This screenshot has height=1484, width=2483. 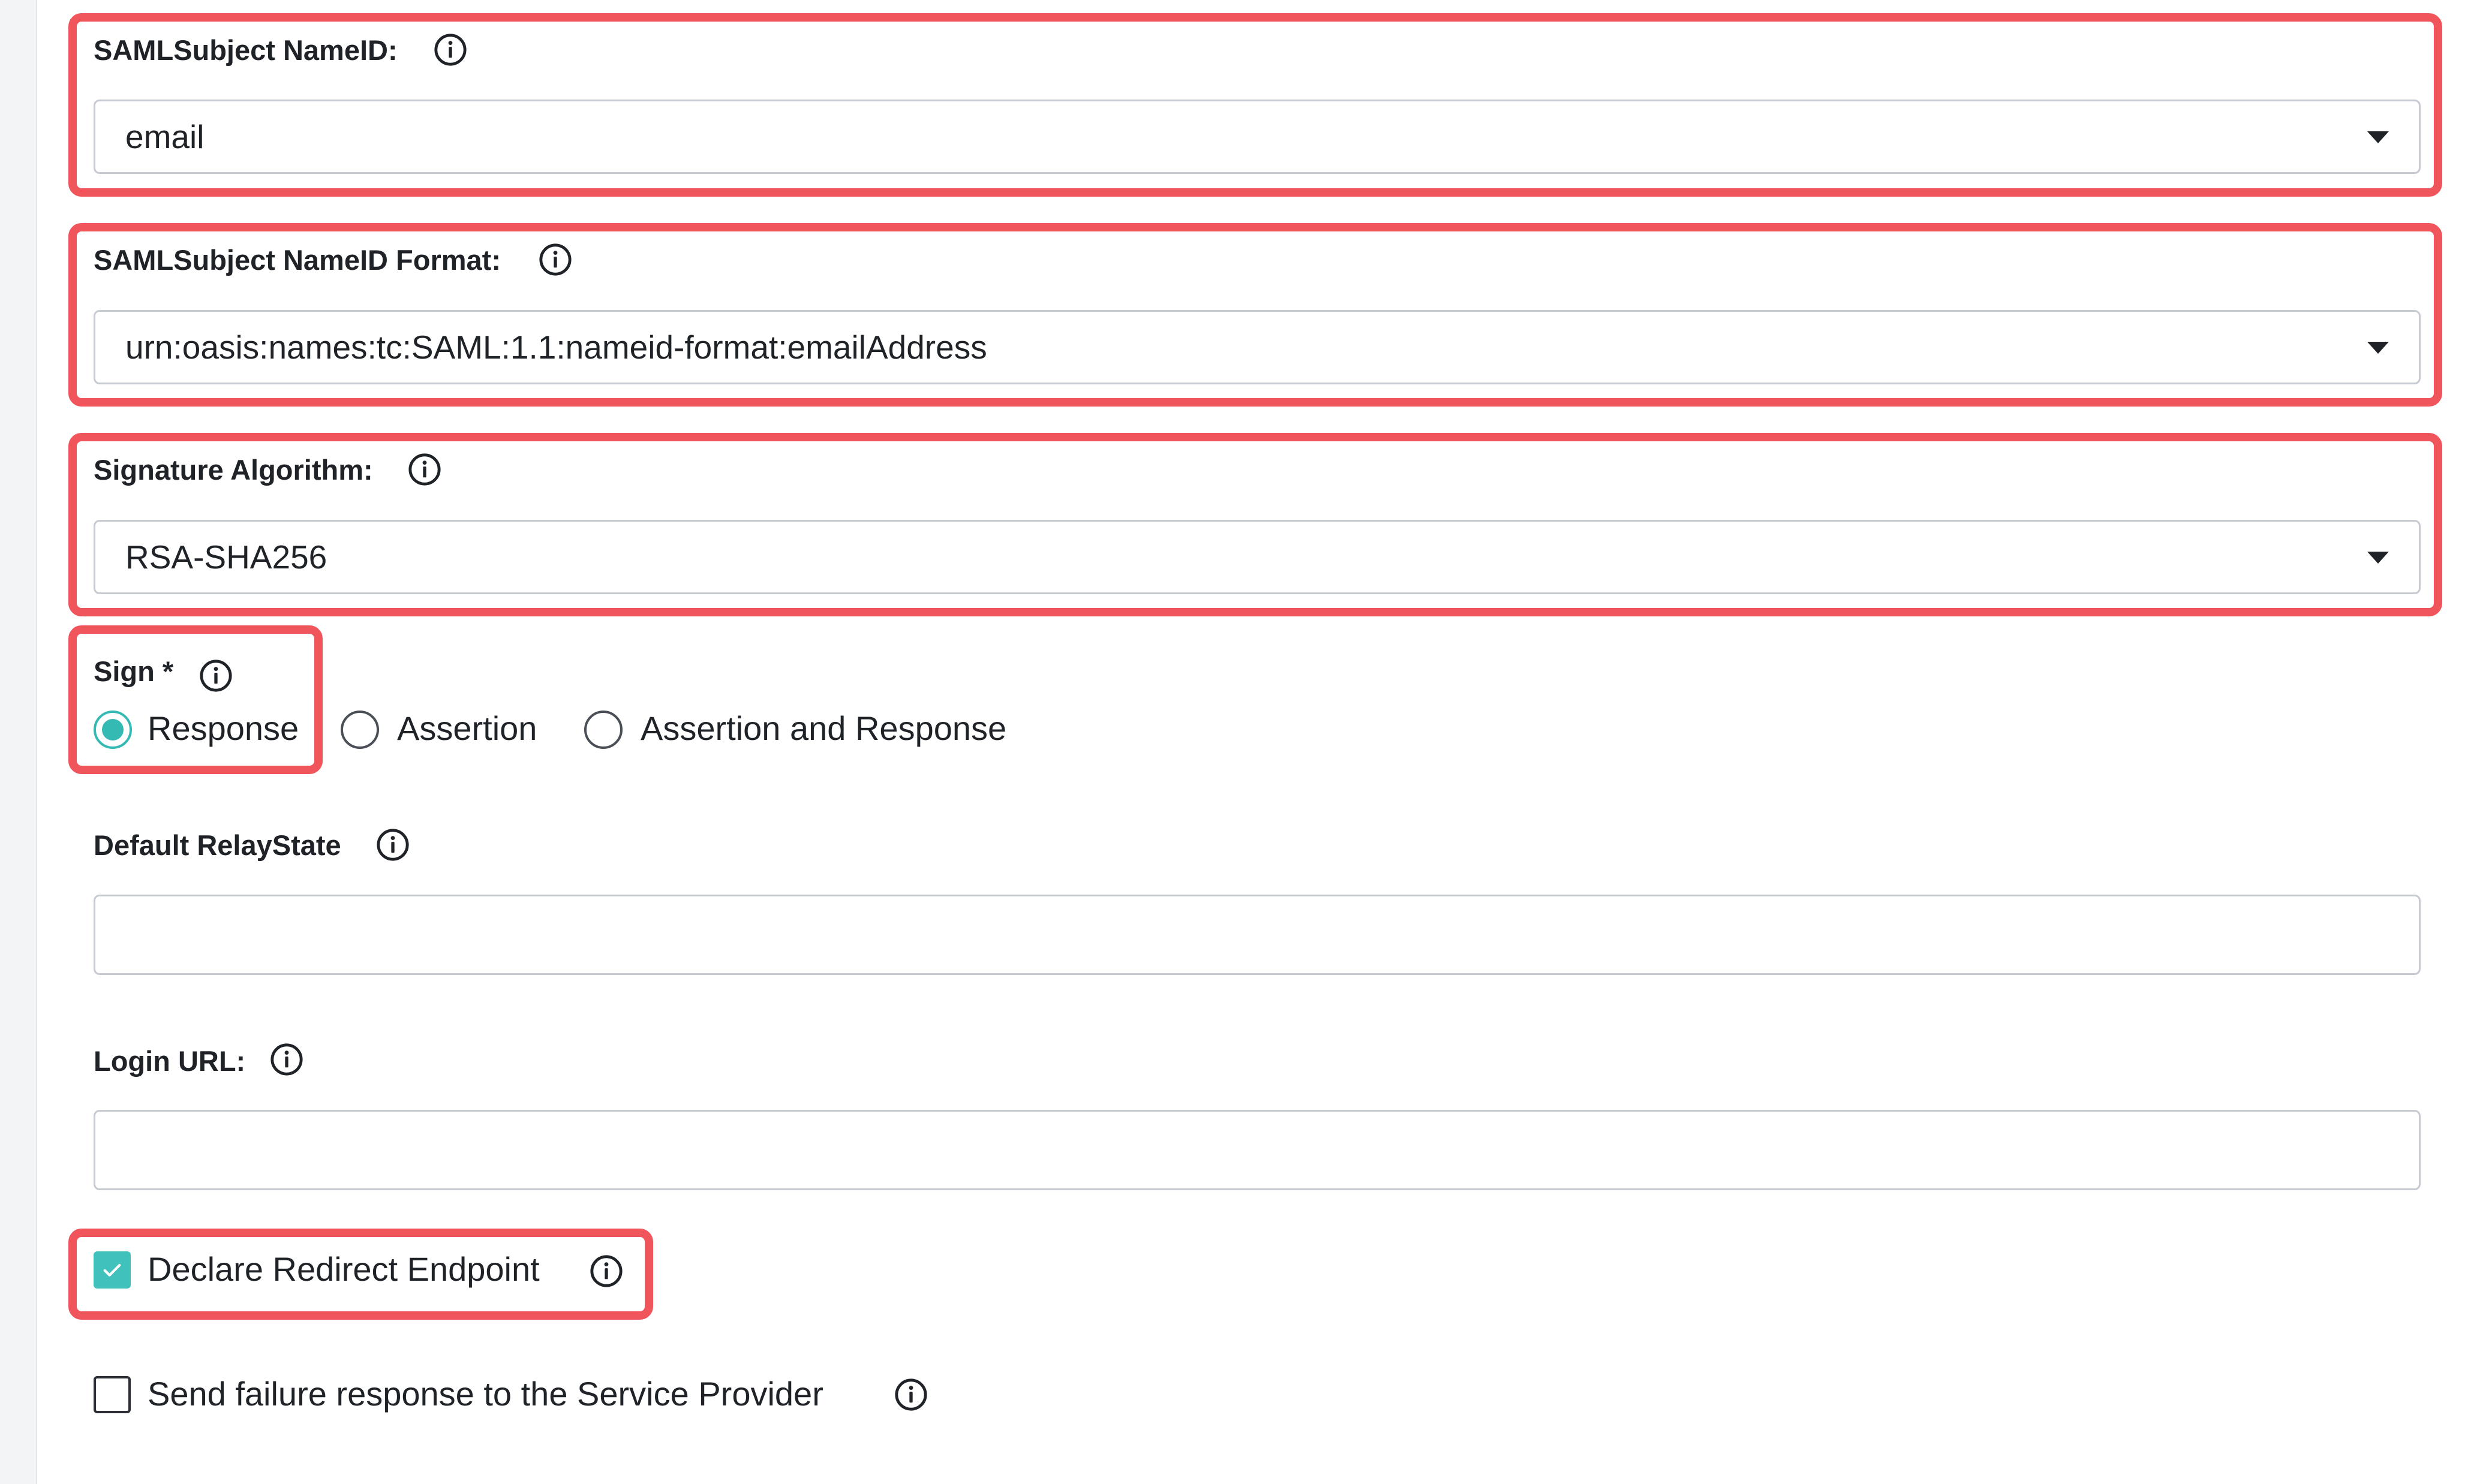 What do you see at coordinates (823, 728) in the screenshot?
I see `sign-assertion-and-response-label: Assertion and Response` at bounding box center [823, 728].